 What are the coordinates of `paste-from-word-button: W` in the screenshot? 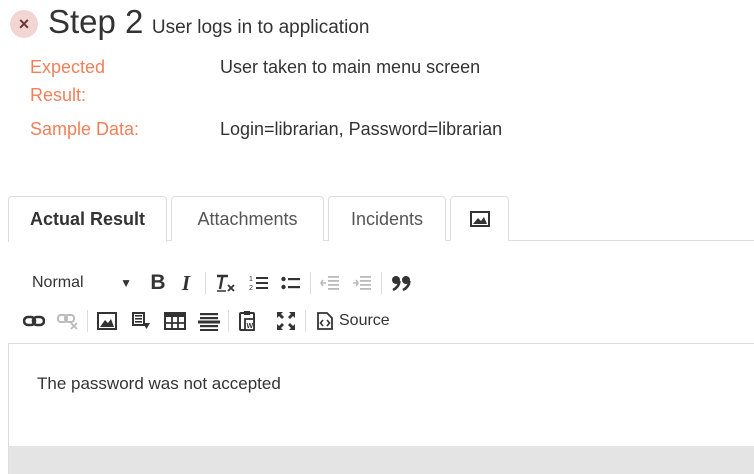 It's located at (248, 321).